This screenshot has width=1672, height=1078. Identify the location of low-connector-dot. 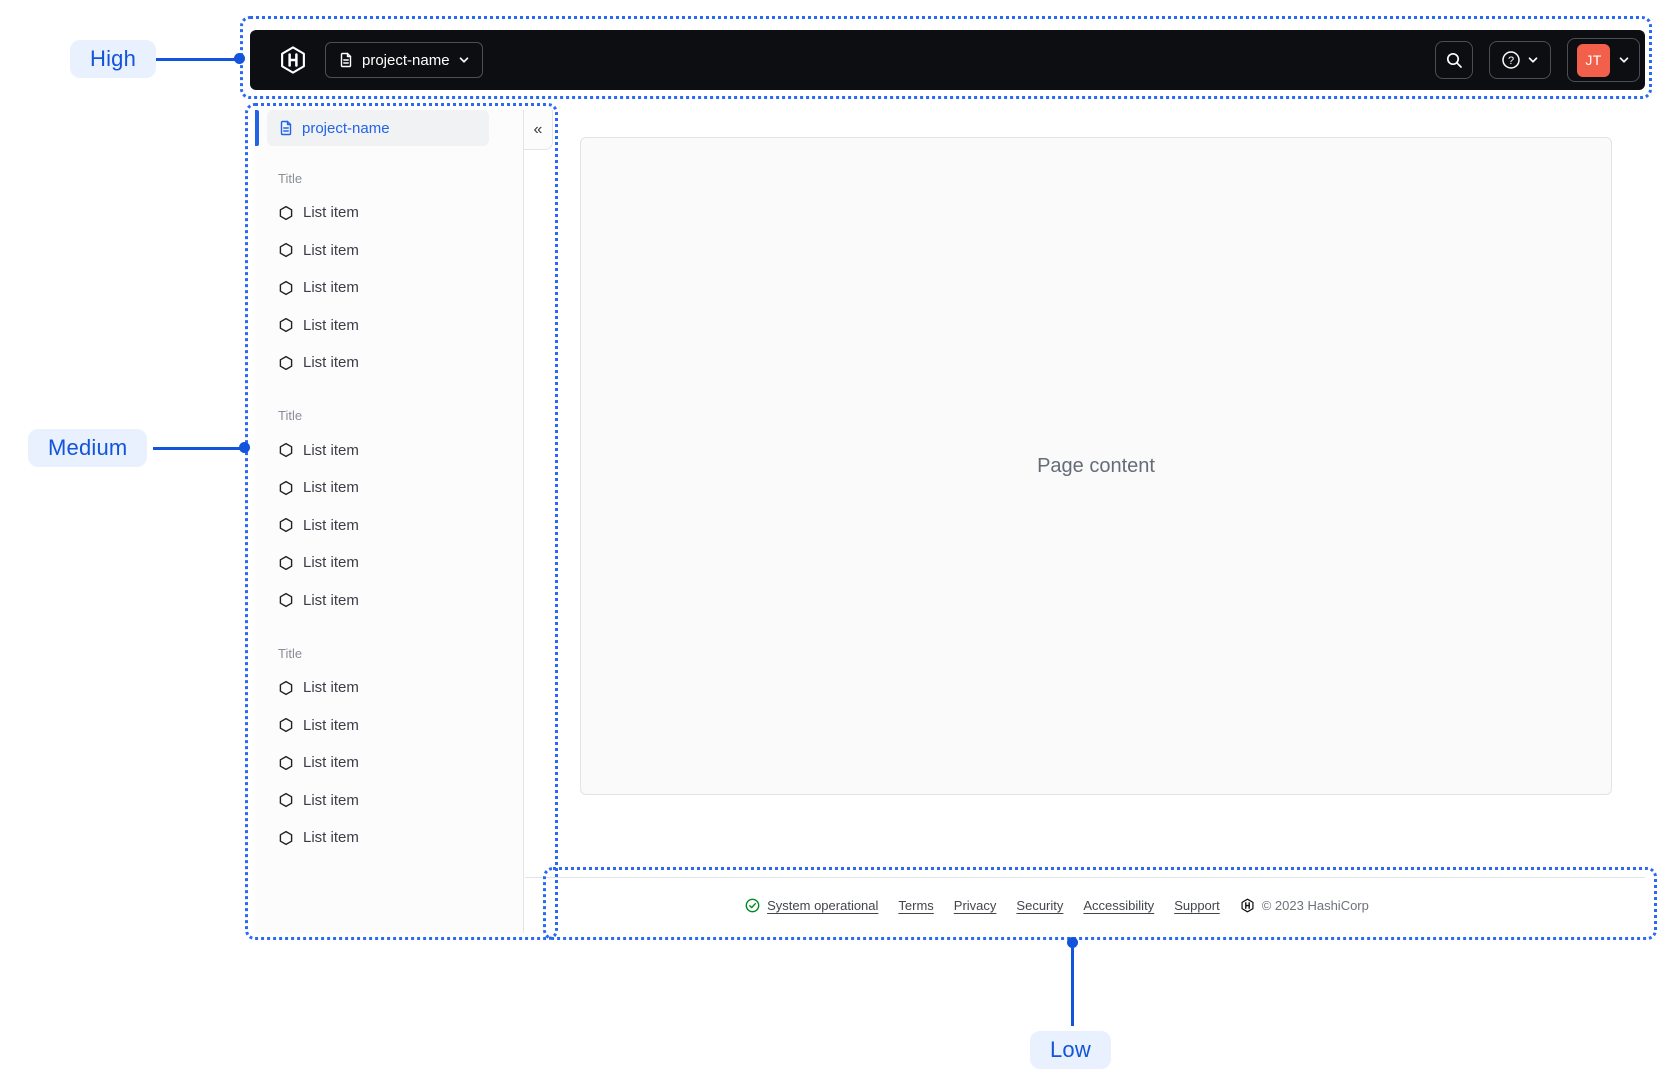
(1072, 942).